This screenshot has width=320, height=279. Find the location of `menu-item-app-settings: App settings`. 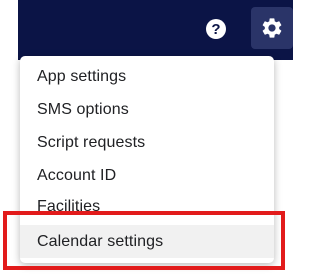

menu-item-app-settings: App settings is located at coordinates (147, 76).